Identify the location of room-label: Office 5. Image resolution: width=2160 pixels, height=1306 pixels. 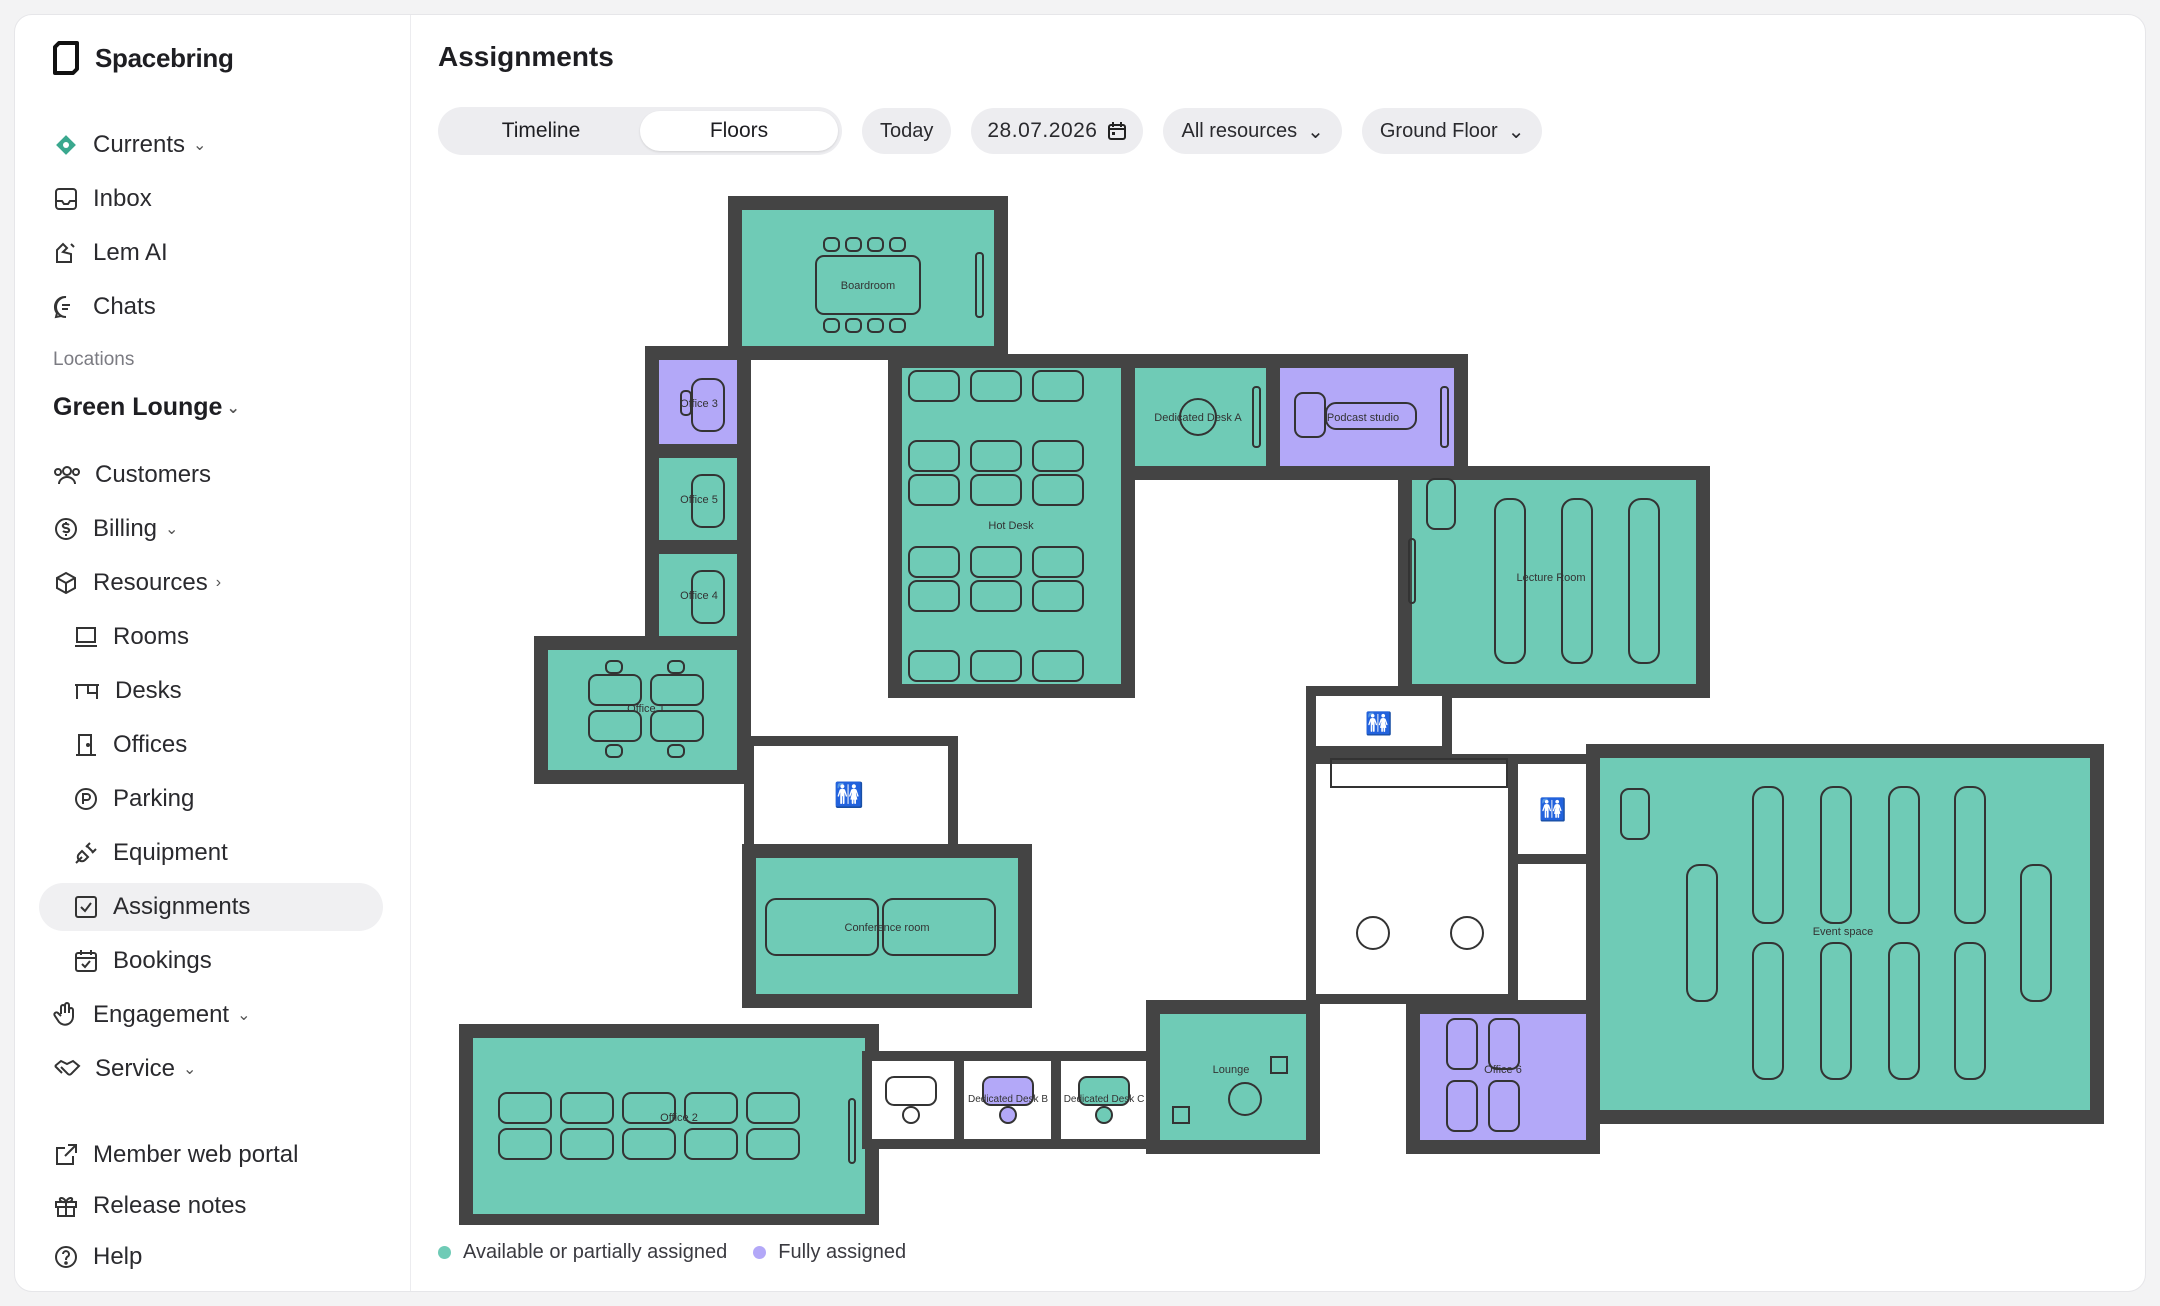
(699, 500).